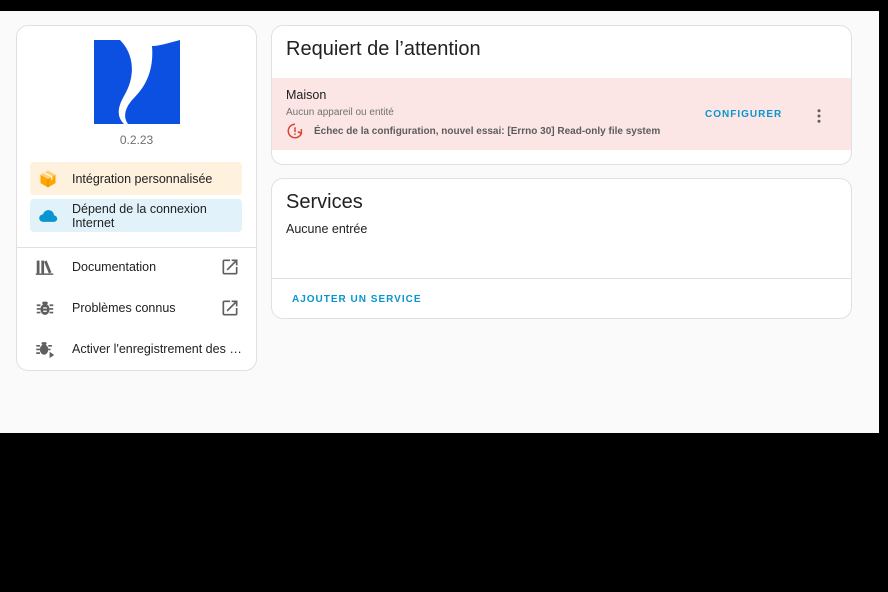 The width and height of the screenshot is (888, 592). What do you see at coordinates (137, 82) in the screenshot?
I see `integration-logo` at bounding box center [137, 82].